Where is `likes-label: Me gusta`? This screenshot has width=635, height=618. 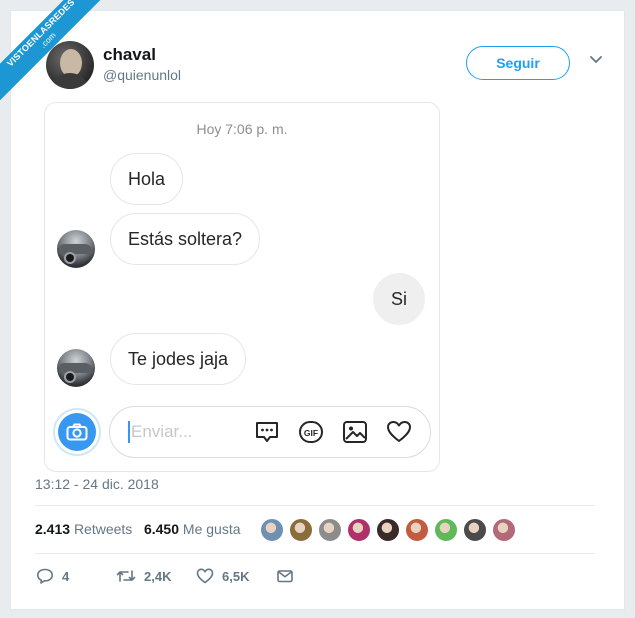
likes-label: Me gusta is located at coordinates (212, 529).